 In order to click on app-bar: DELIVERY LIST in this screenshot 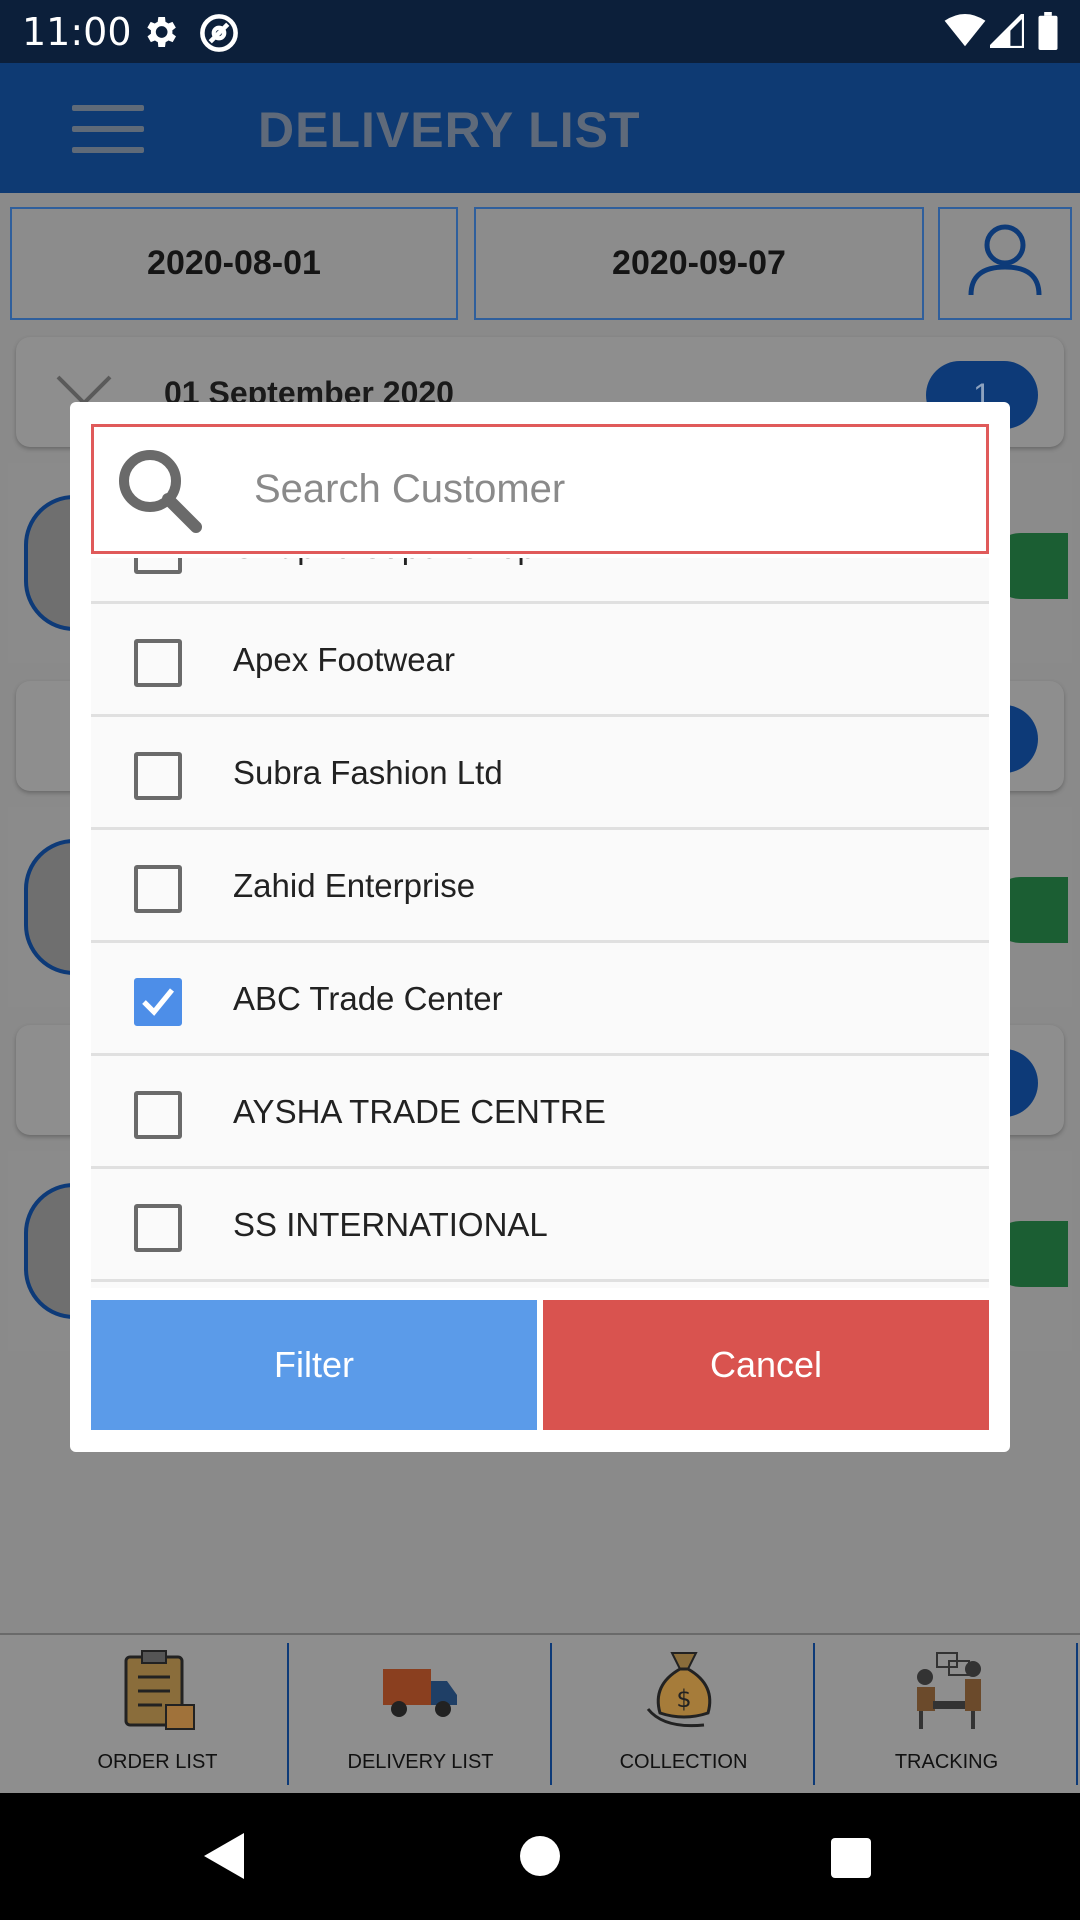, I will do `click(540, 128)`.